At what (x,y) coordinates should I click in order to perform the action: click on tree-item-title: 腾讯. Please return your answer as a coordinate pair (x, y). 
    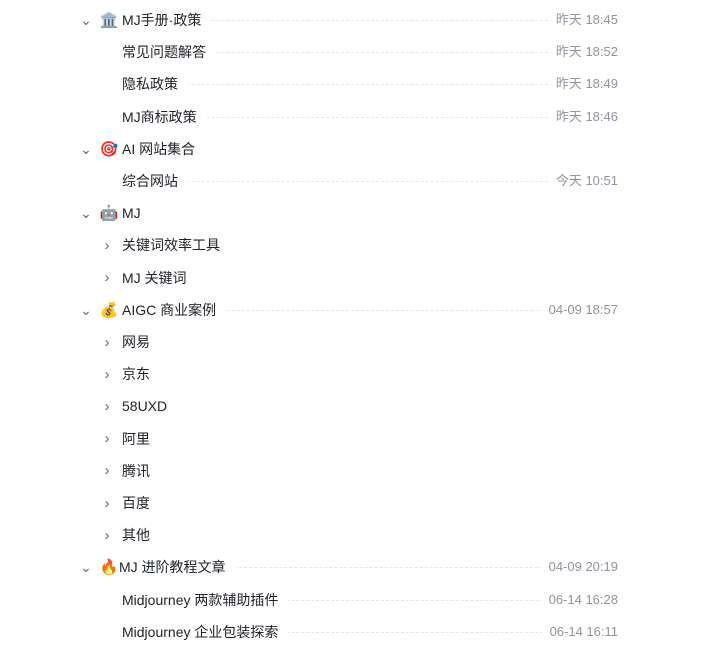
    Looking at the image, I should click on (141, 470).